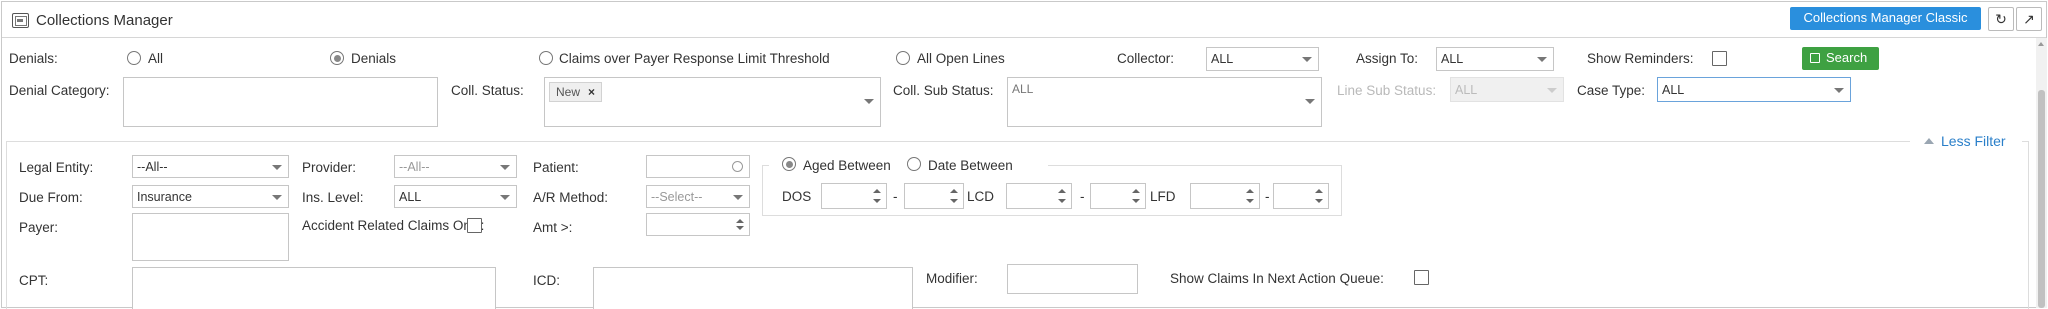  I want to click on lcd-dash: -, so click(1082, 196).